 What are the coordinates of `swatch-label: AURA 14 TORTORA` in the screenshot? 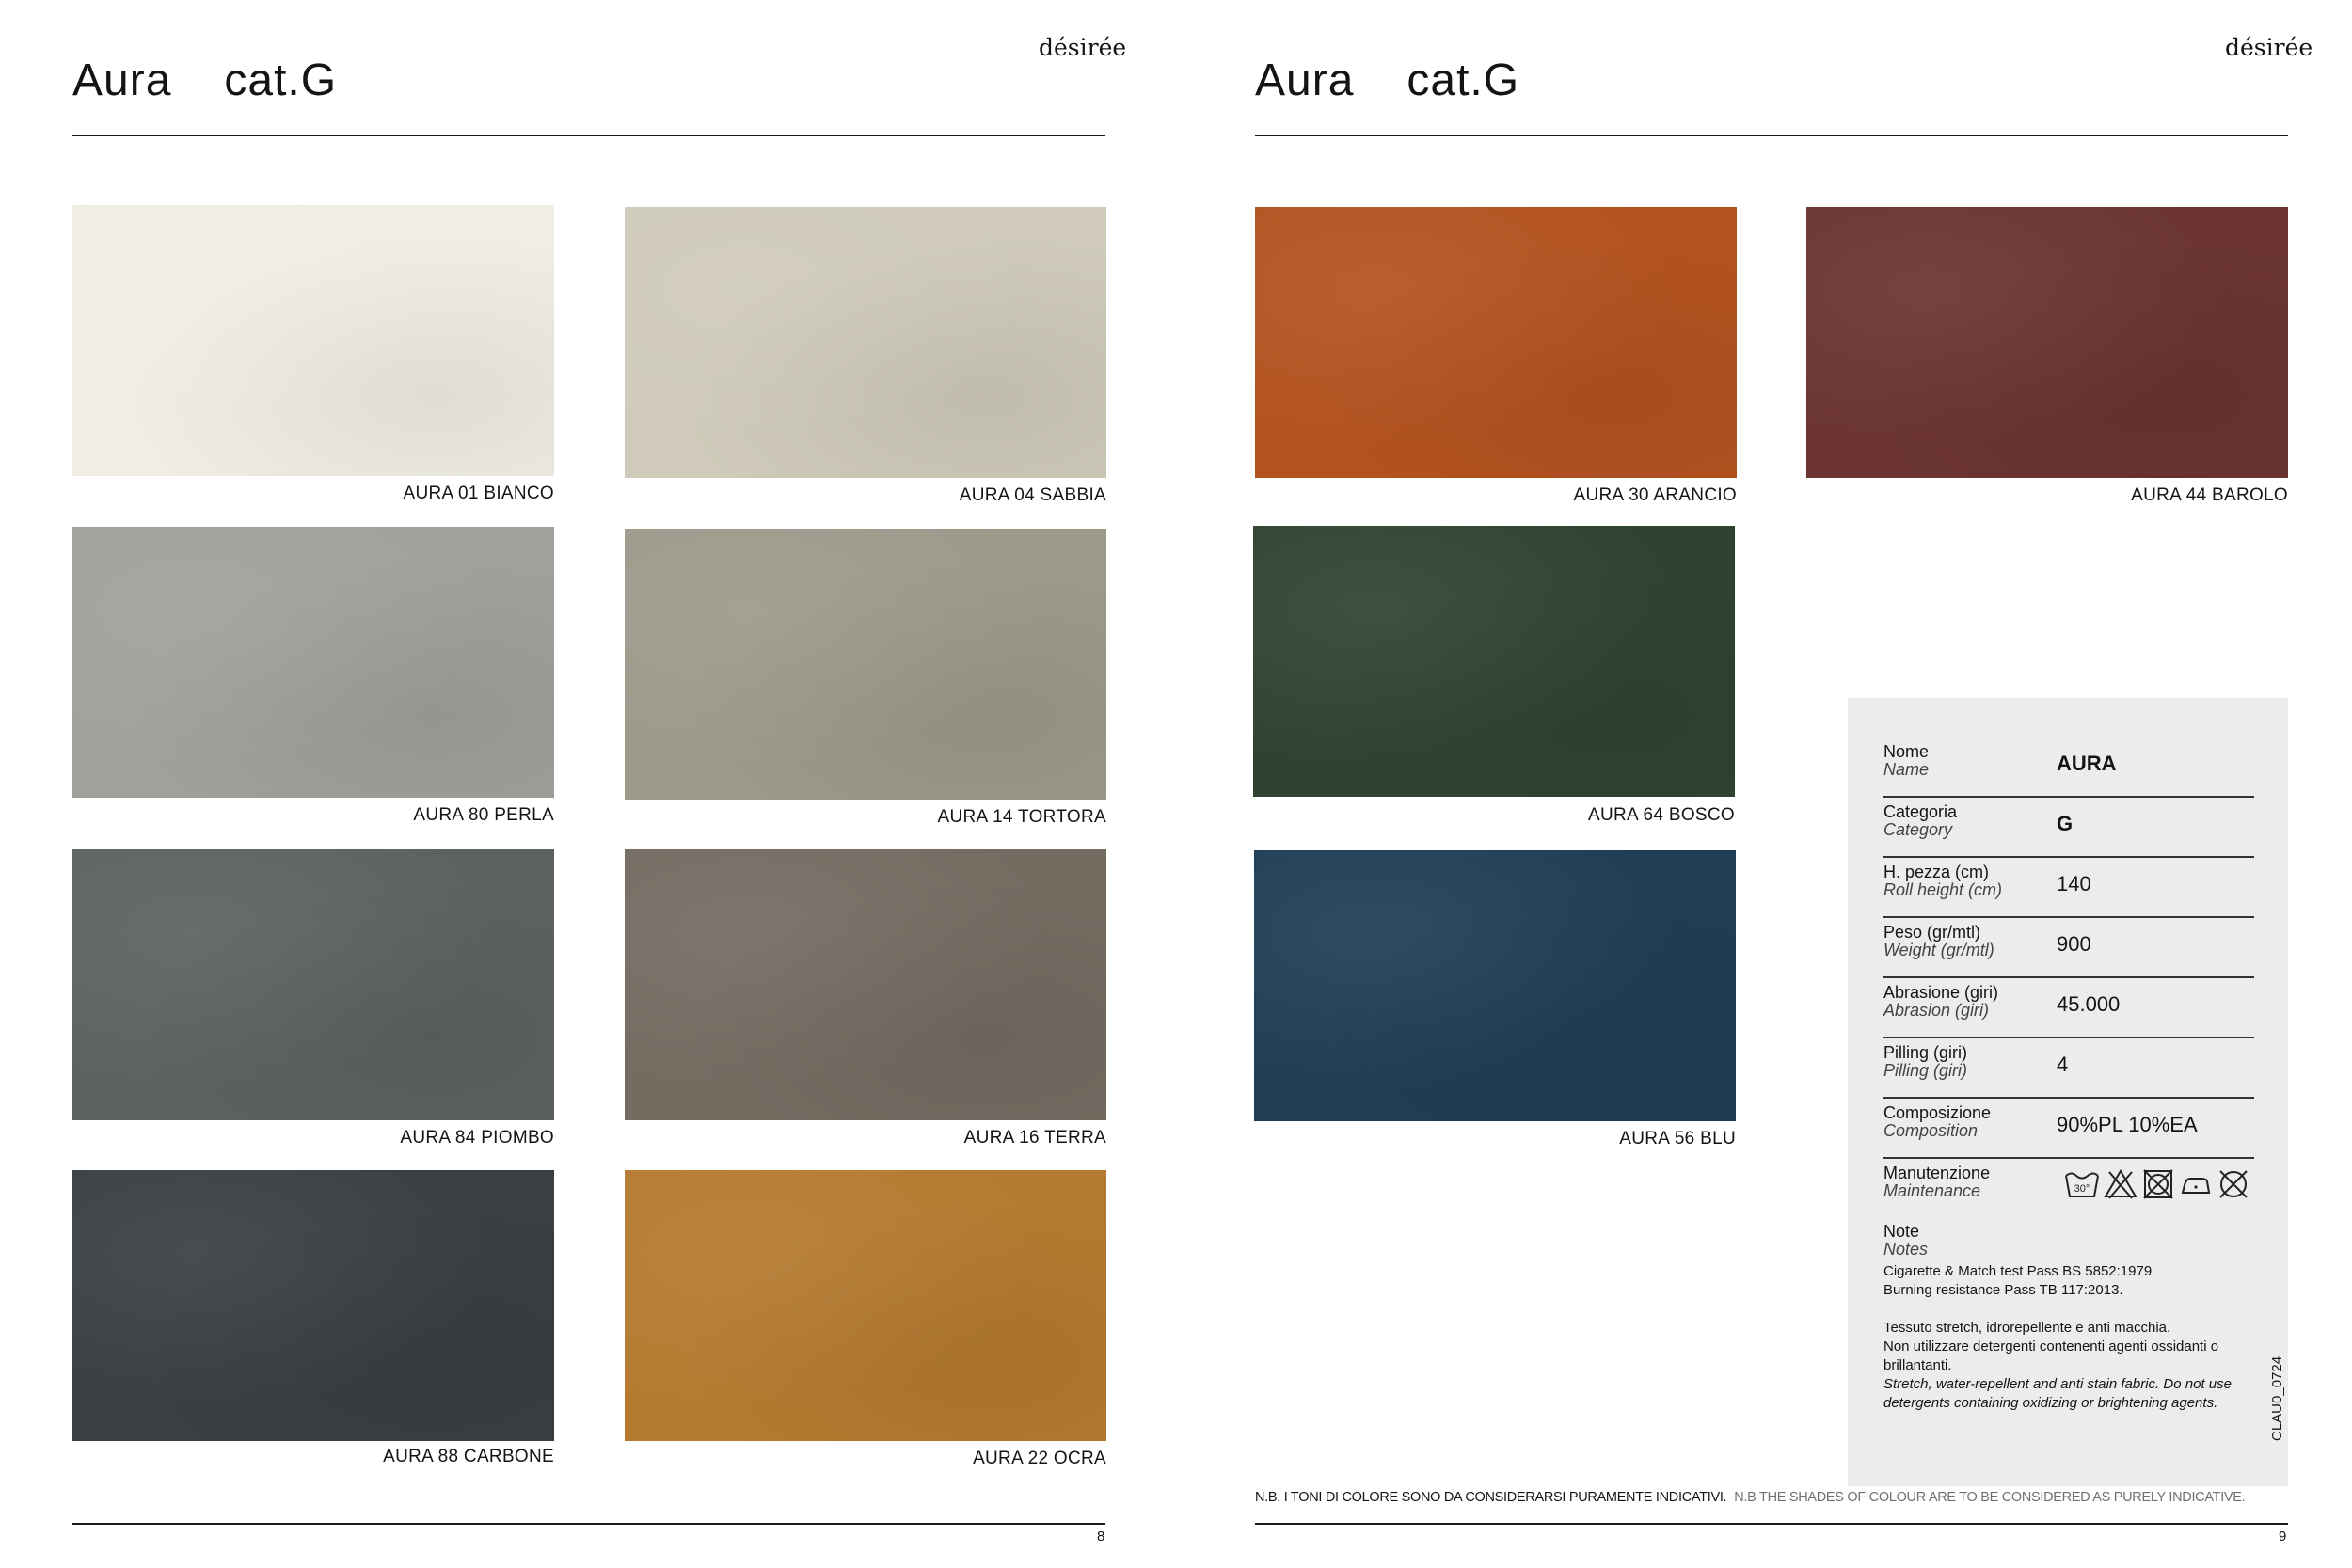 It's located at (1021, 817).